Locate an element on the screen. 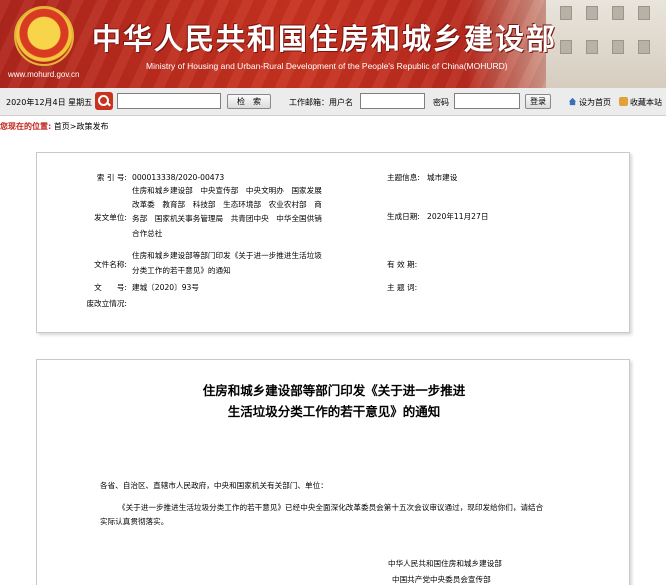  valid-period-label: 有 效 期: is located at coordinates (402, 264).